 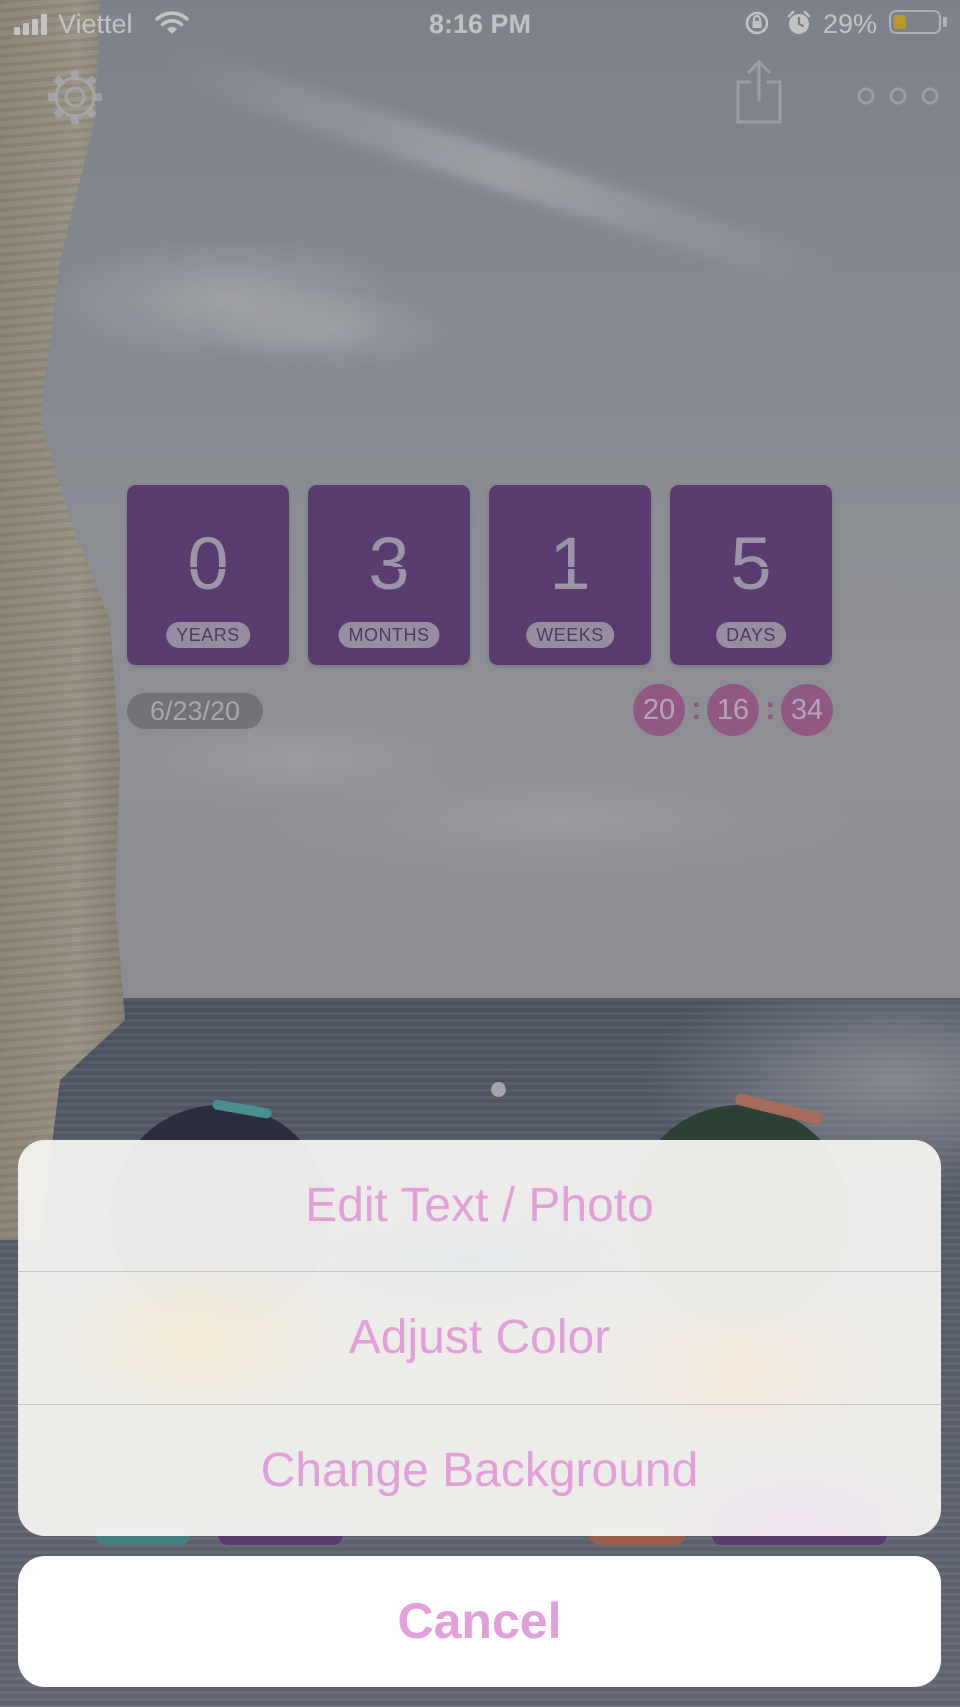 What do you see at coordinates (479, 1621) in the screenshot?
I see `cancel-button: Cancel` at bounding box center [479, 1621].